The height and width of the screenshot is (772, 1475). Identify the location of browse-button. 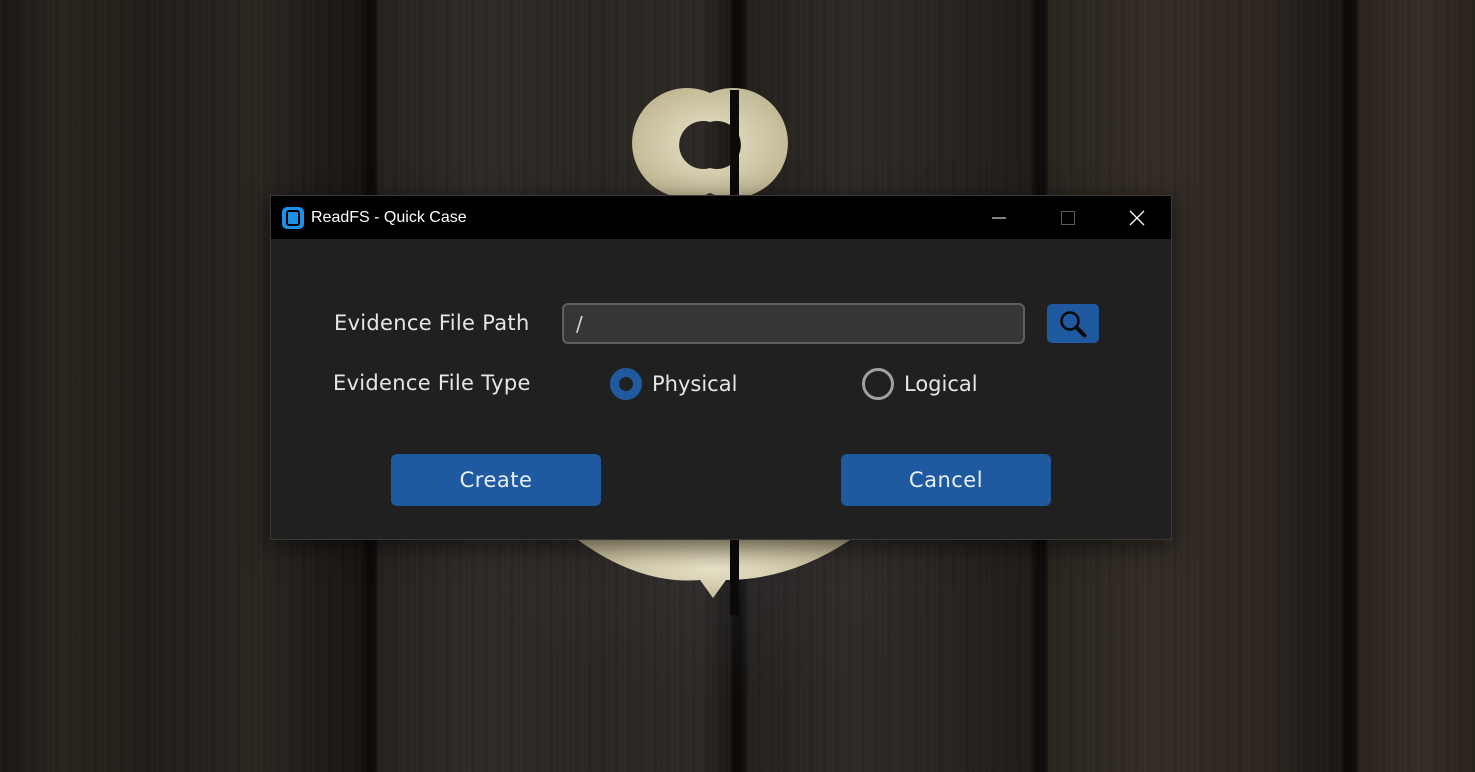
(1073, 323).